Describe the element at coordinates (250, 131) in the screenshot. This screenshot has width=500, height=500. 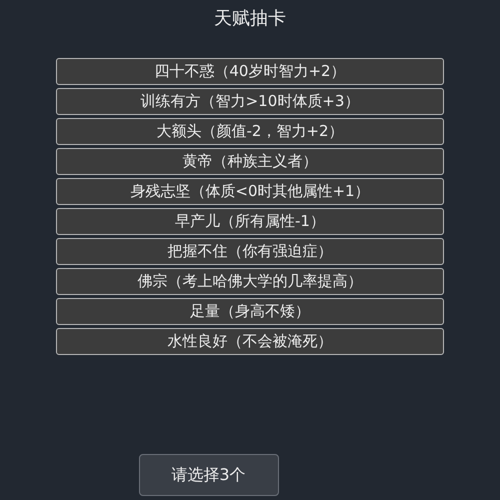
I see `talent-card: 大额头（颜值-2，智力+2）` at that location.